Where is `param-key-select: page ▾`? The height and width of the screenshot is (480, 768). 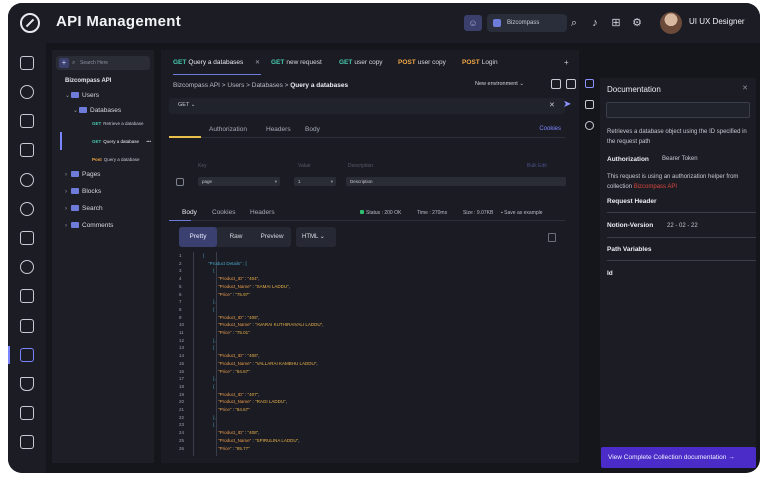 param-key-select: page ▾ is located at coordinates (239, 181).